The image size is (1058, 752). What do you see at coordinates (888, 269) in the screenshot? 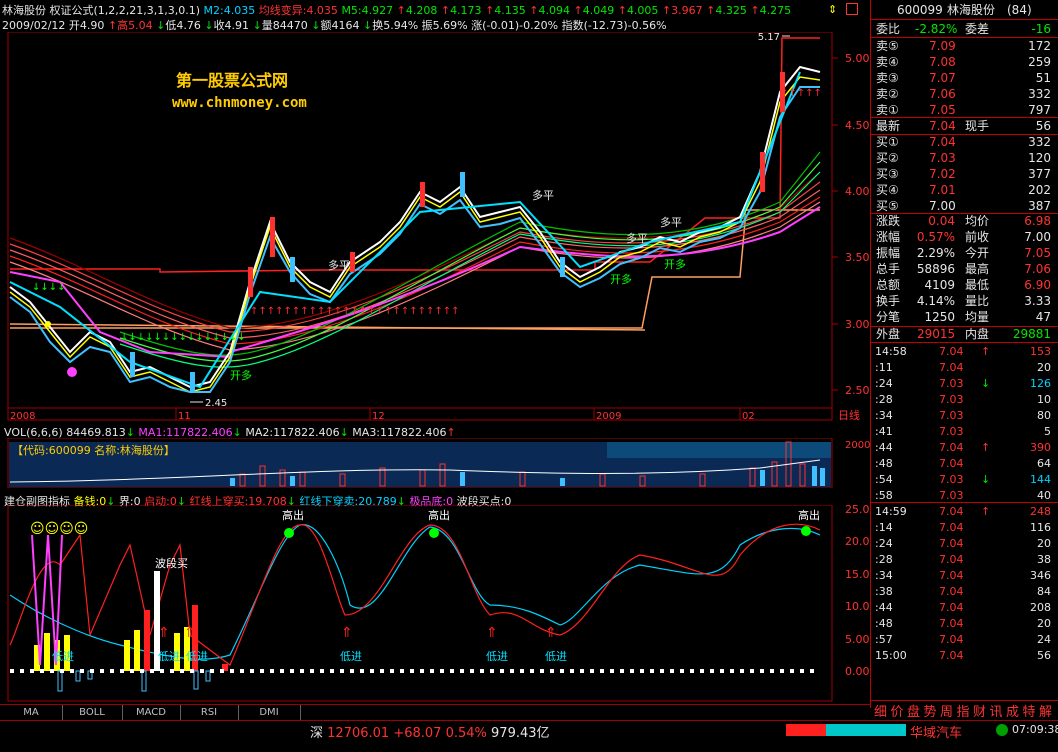
I see `stat-label: 总手` at bounding box center [888, 269].